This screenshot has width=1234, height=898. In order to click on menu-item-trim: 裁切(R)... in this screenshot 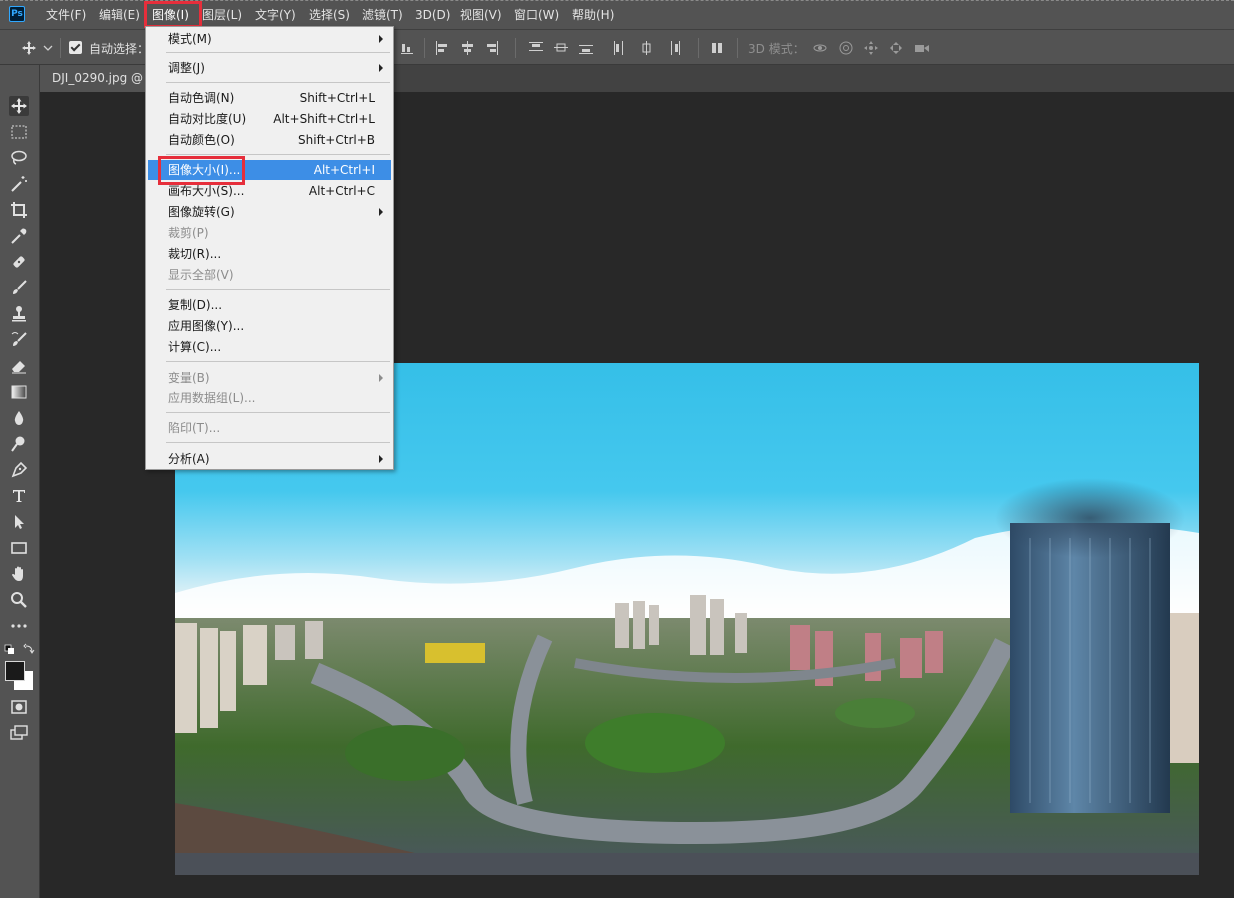, I will do `click(269, 254)`.